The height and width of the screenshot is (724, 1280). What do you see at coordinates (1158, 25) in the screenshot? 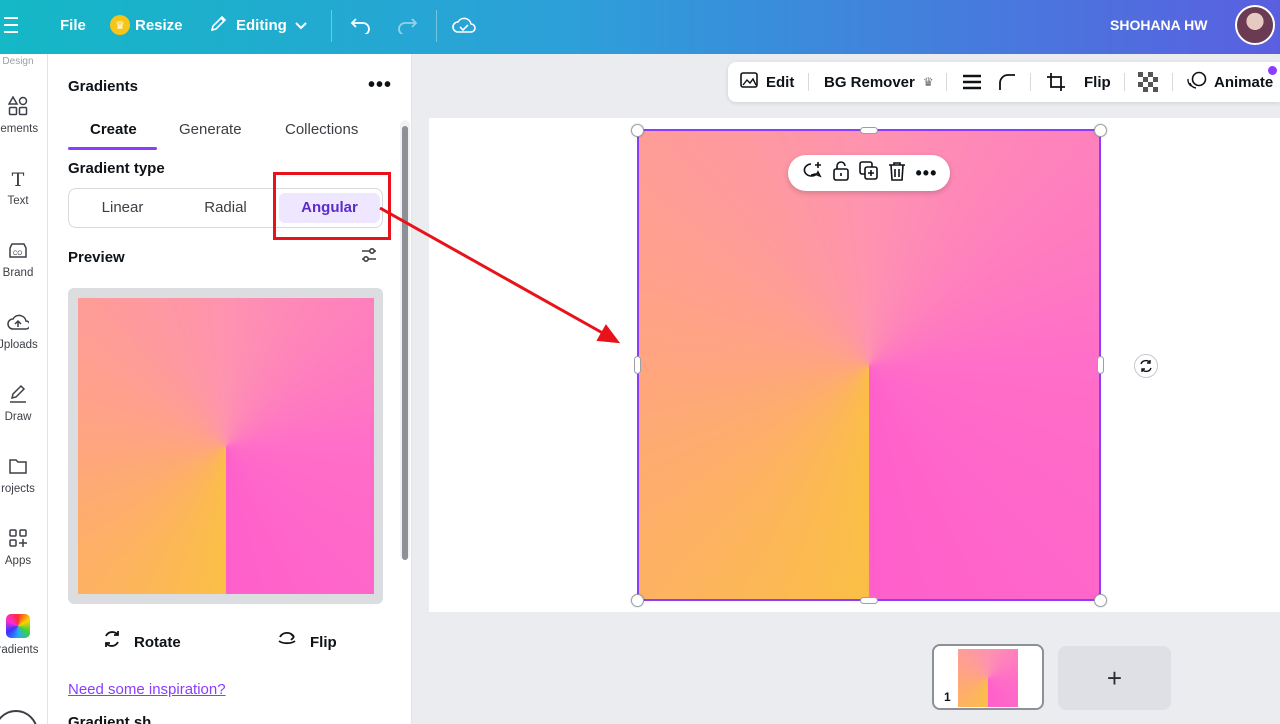
I see `user-name: SHOHANA HW` at bounding box center [1158, 25].